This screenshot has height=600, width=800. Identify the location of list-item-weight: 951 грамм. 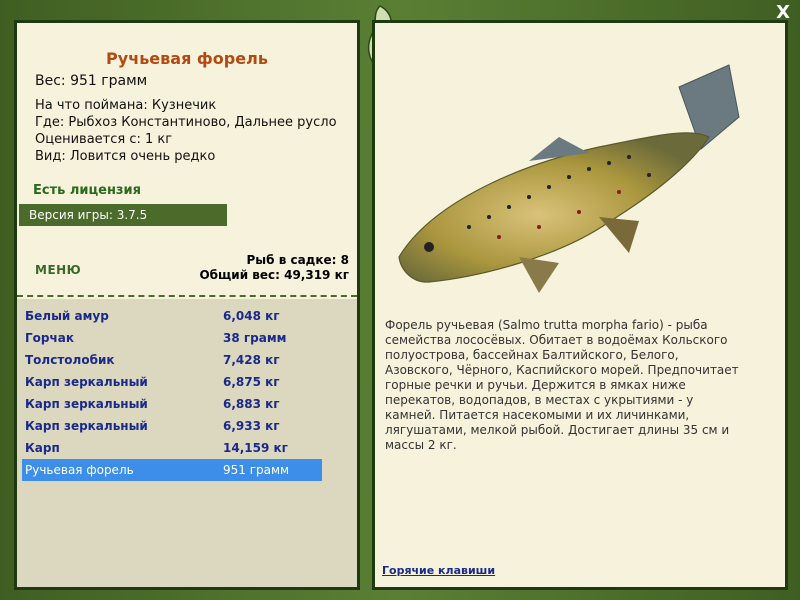
(256, 470).